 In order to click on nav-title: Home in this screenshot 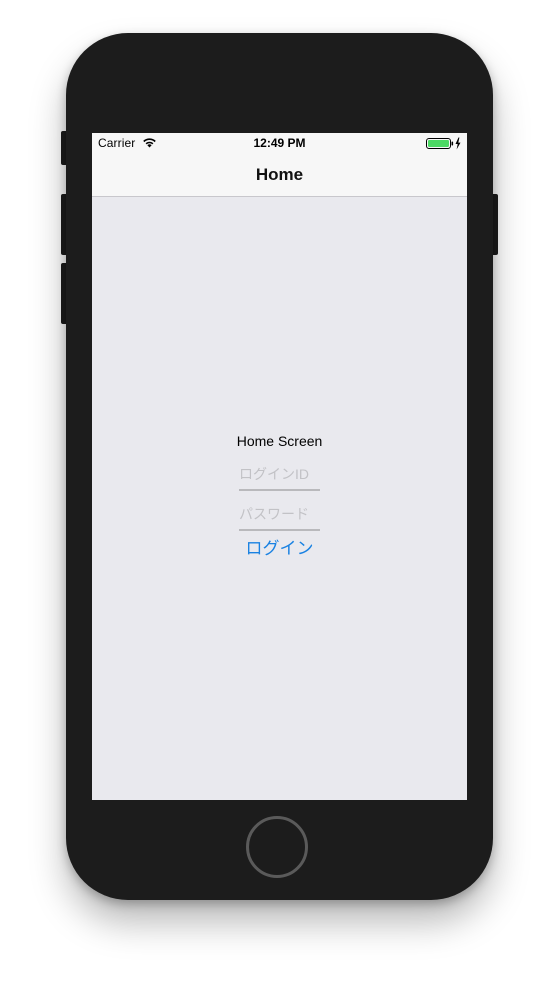, I will do `click(279, 174)`.